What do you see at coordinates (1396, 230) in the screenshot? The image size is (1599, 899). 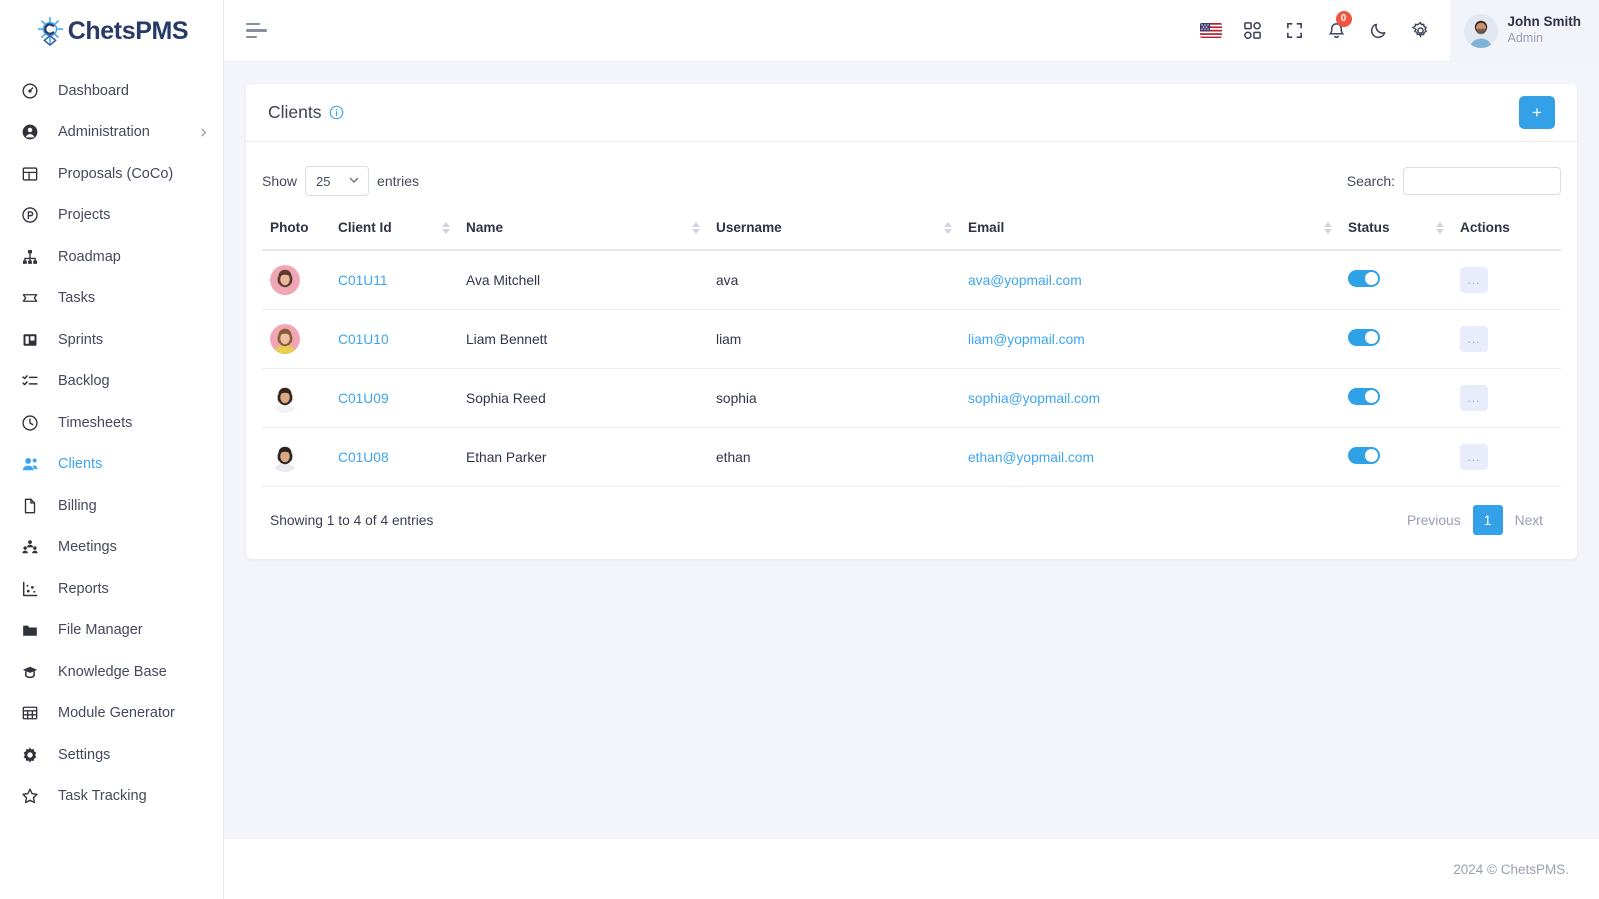 I see `column-header-status: Status` at bounding box center [1396, 230].